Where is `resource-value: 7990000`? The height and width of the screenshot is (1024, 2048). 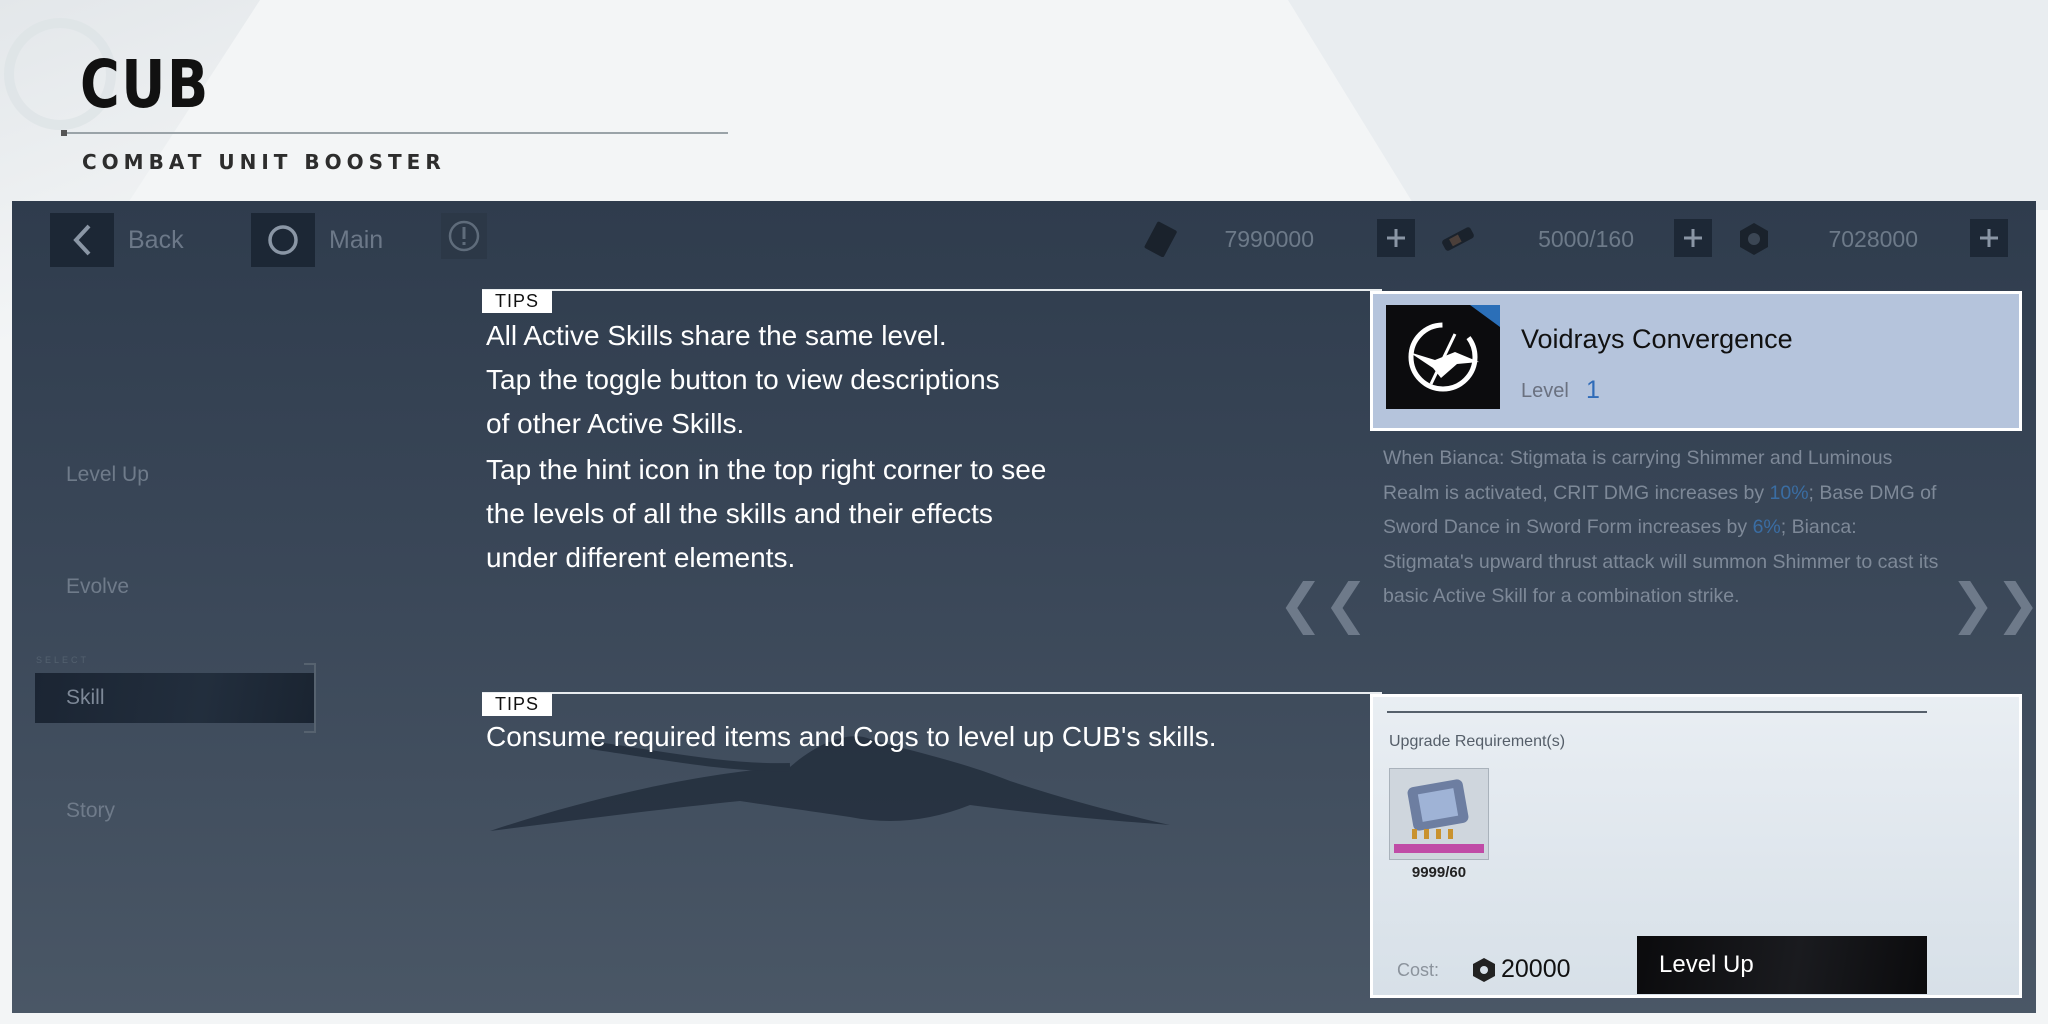 resource-value: 7990000 is located at coordinates (1269, 238).